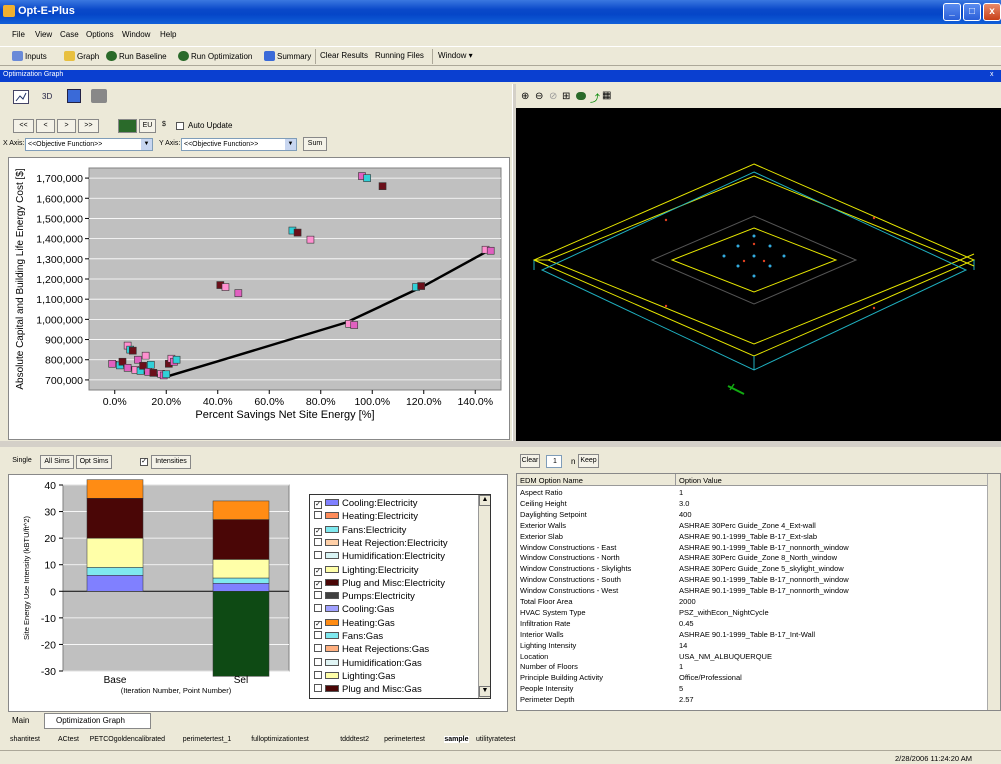 The image size is (1001, 764). I want to click on keep-button: Keep, so click(588, 461).